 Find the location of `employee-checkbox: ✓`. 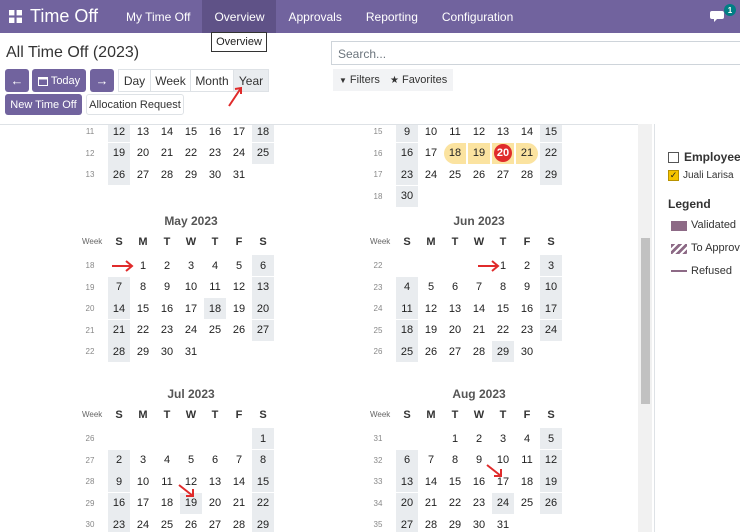

employee-checkbox: ✓ is located at coordinates (673, 175).